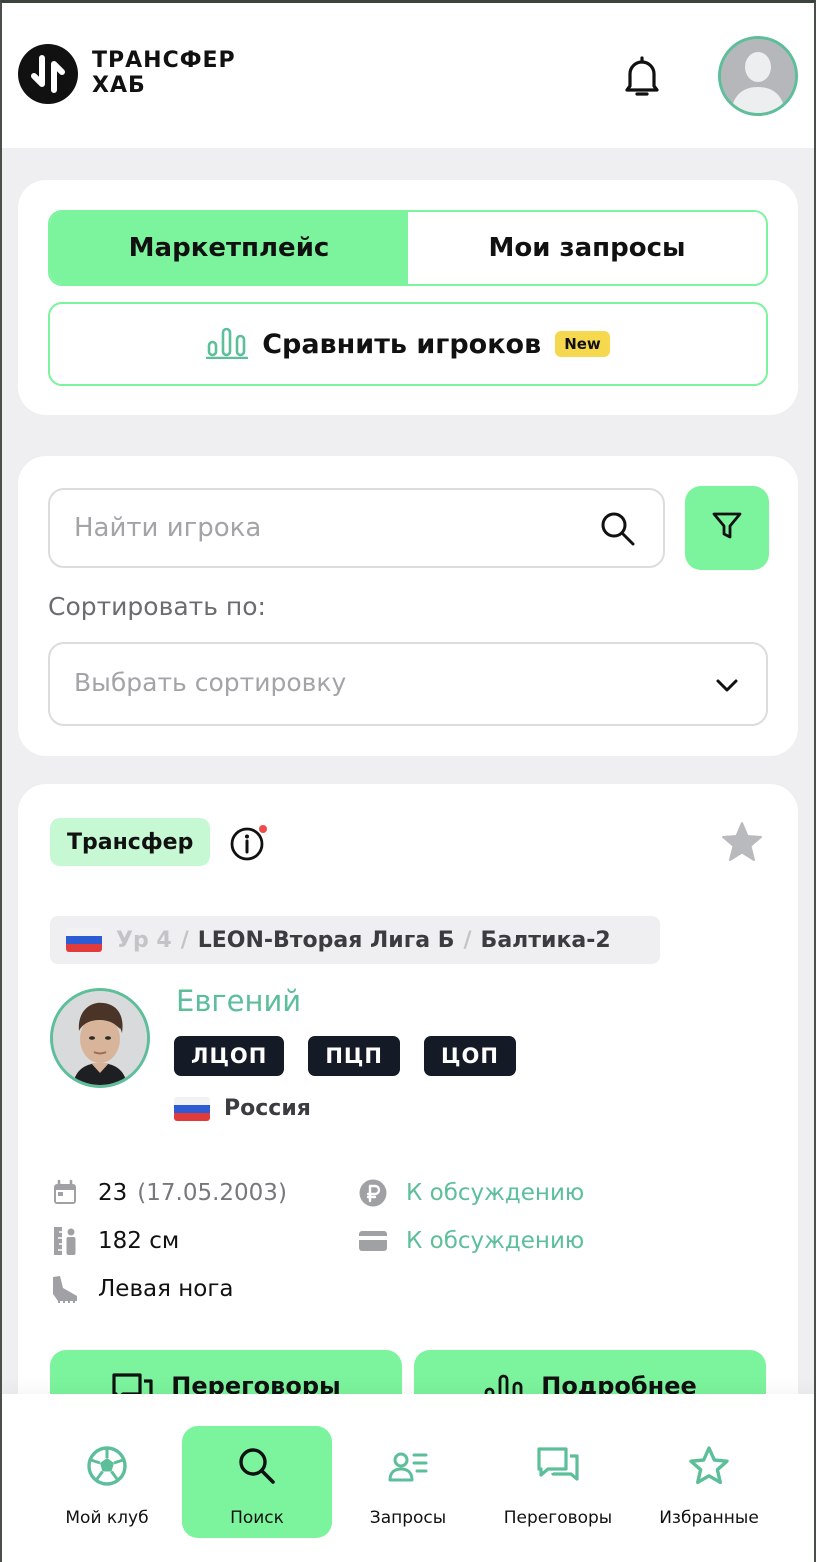 The image size is (816, 1562). Describe the element at coordinates (227, 344) in the screenshot. I see `bar-chart-icon` at that location.